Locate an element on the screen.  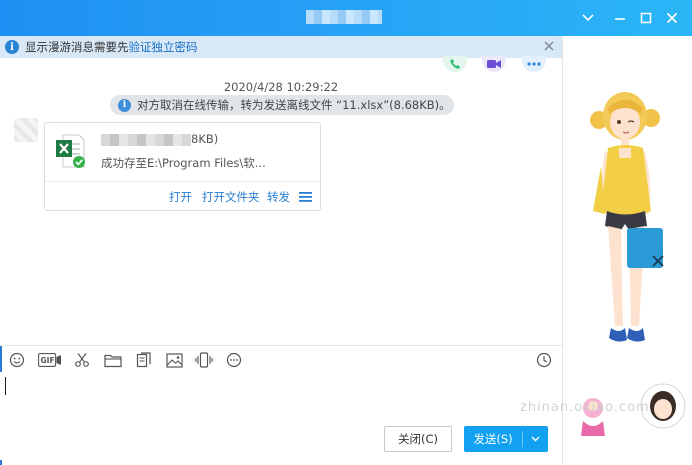
vibrate-icon is located at coordinates (204, 360).